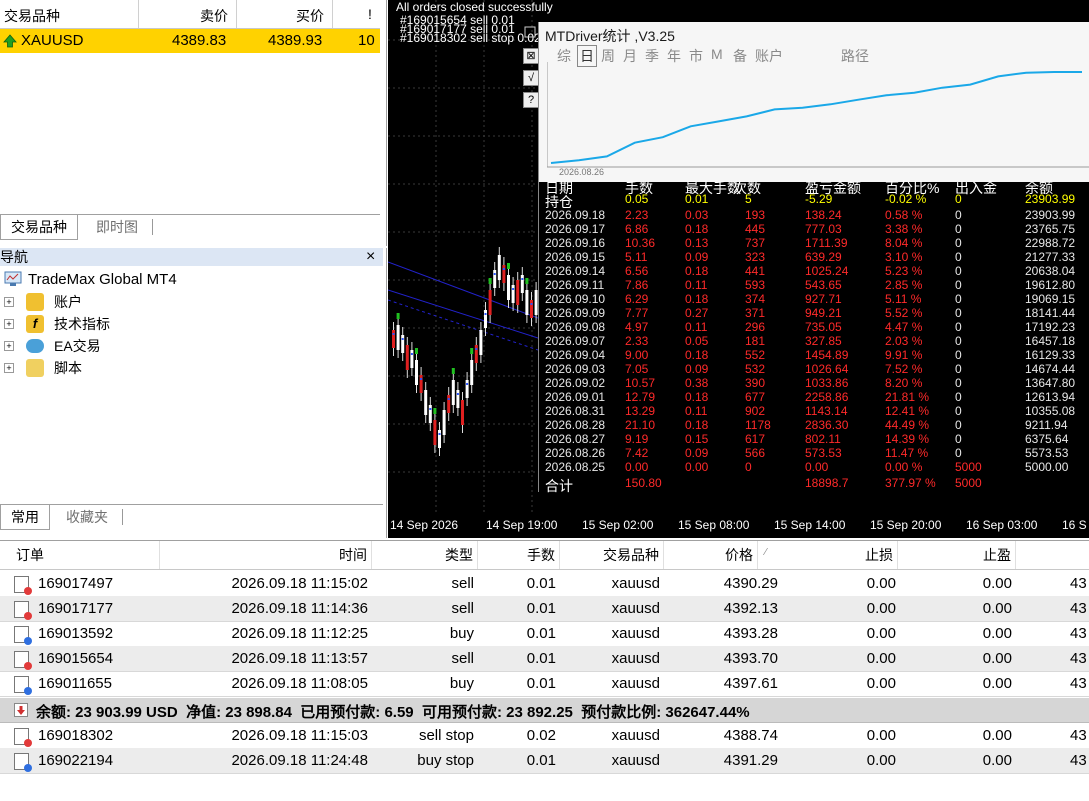  What do you see at coordinates (1050, 327) in the screenshot?
I see `stat-cell: 17192.23` at bounding box center [1050, 327].